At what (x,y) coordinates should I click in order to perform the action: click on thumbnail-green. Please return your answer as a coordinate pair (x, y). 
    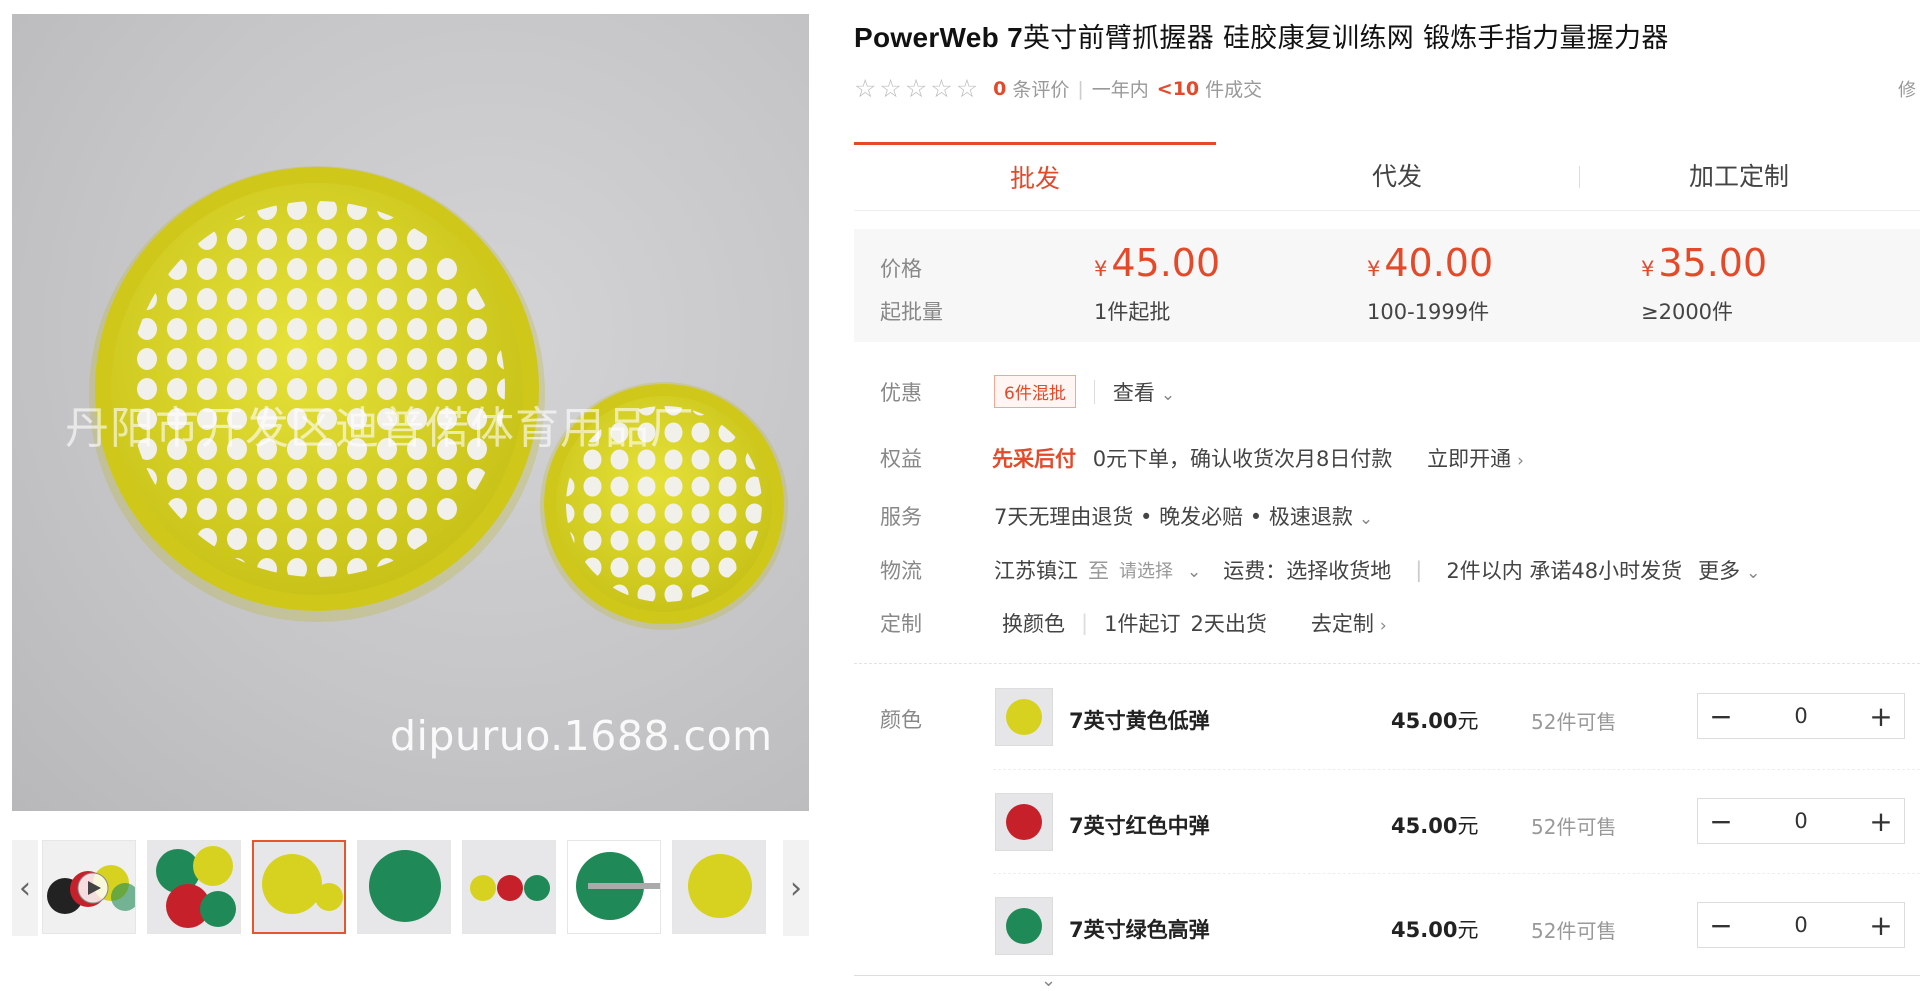
    Looking at the image, I should click on (404, 887).